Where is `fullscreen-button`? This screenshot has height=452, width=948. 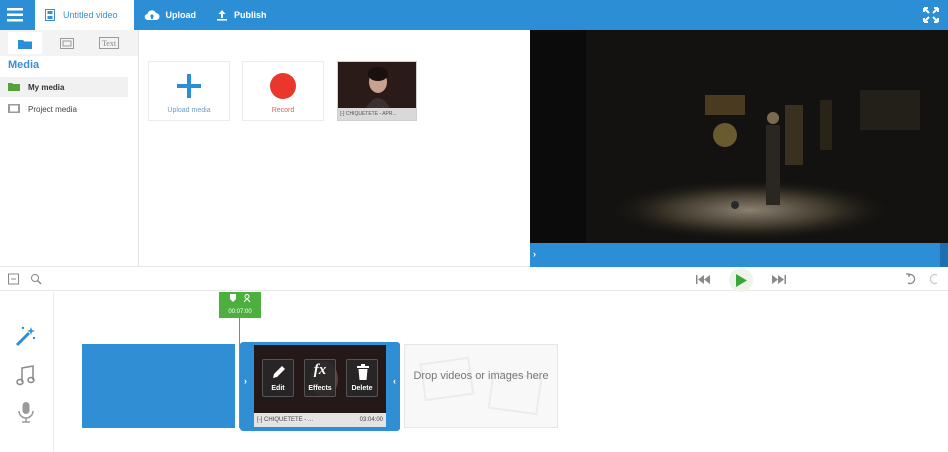
fullscreen-button is located at coordinates (931, 15).